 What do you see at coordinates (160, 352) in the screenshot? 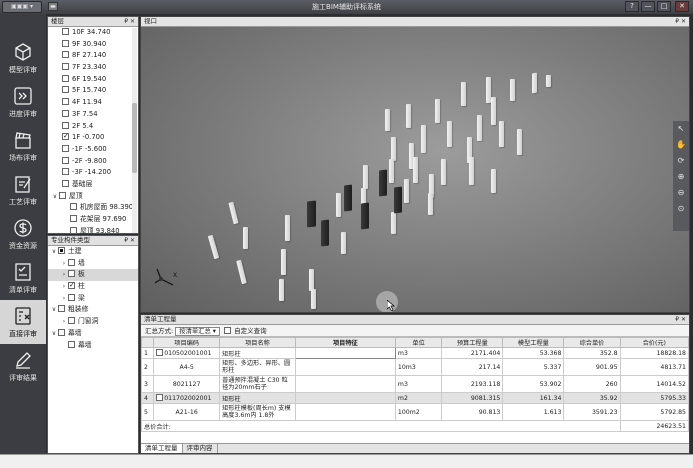
I see `collapse-toggle` at bounding box center [160, 352].